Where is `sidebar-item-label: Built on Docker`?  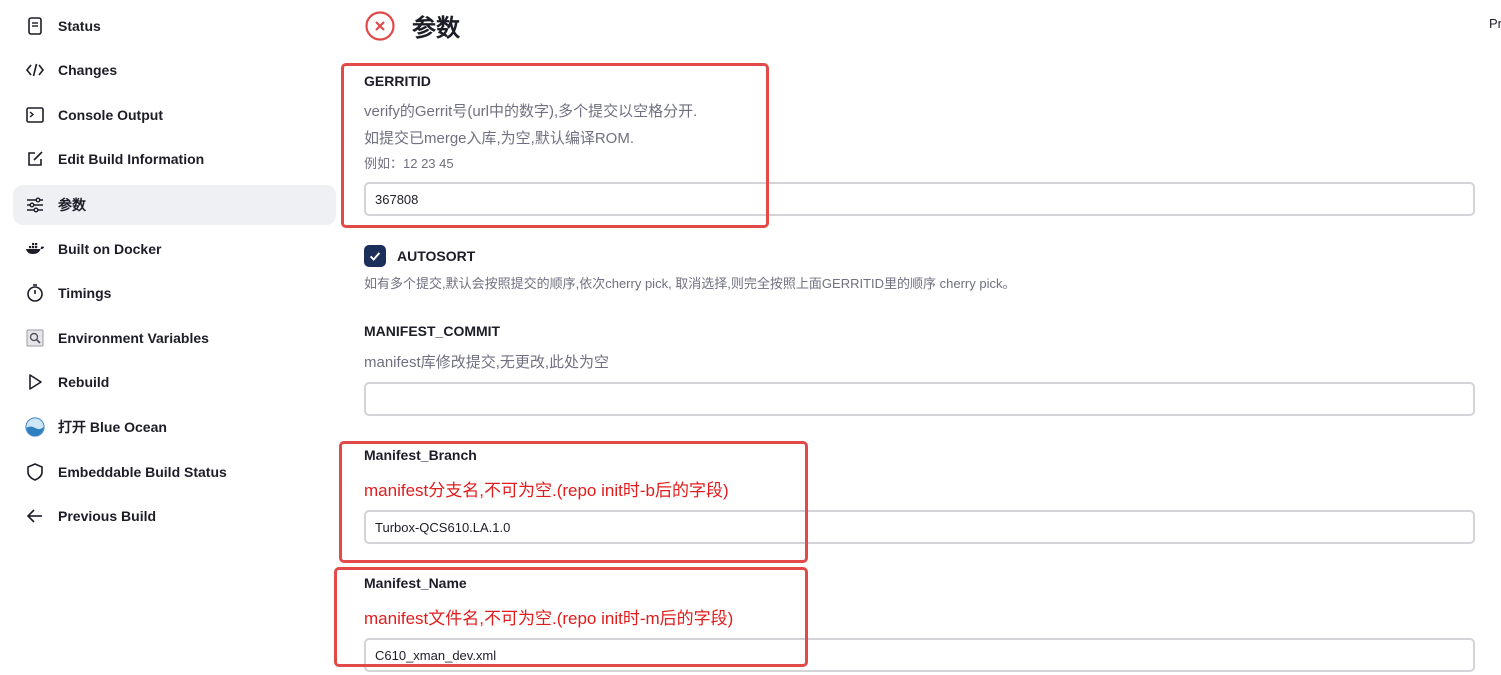
sidebar-item-label: Built on Docker is located at coordinates (110, 249).